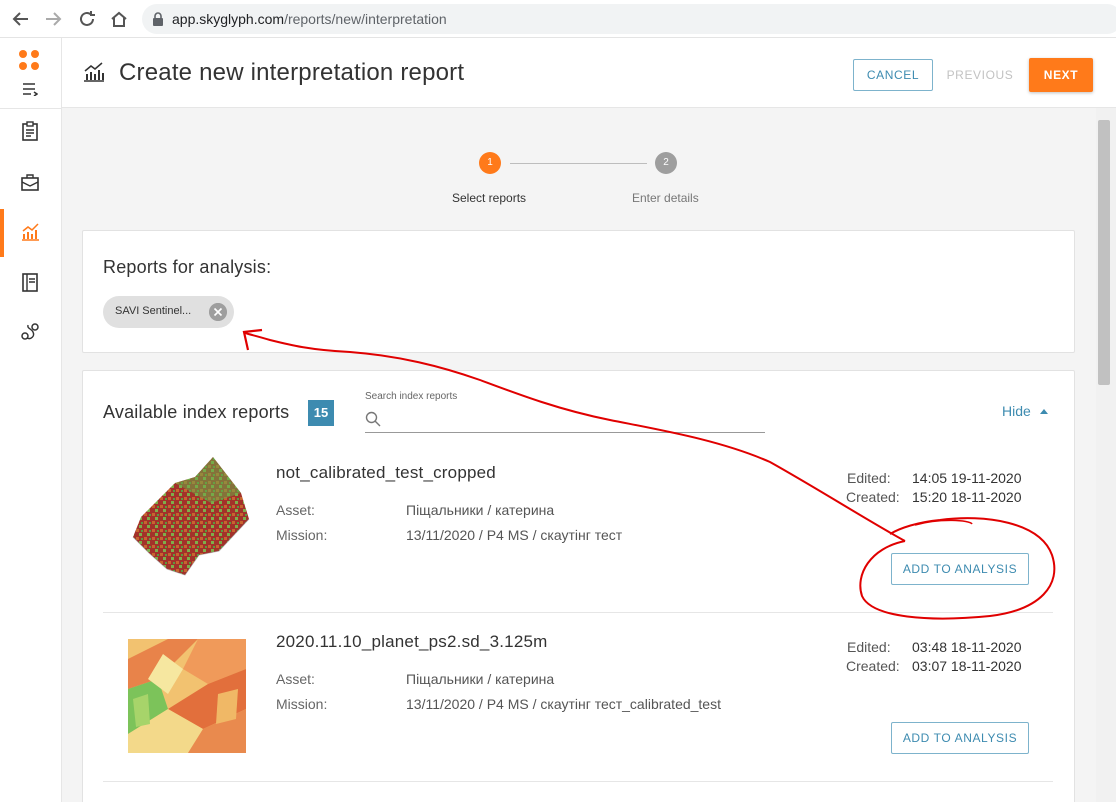 This screenshot has height=802, width=1116. I want to click on sidebar-item-analytics, so click(31, 233).